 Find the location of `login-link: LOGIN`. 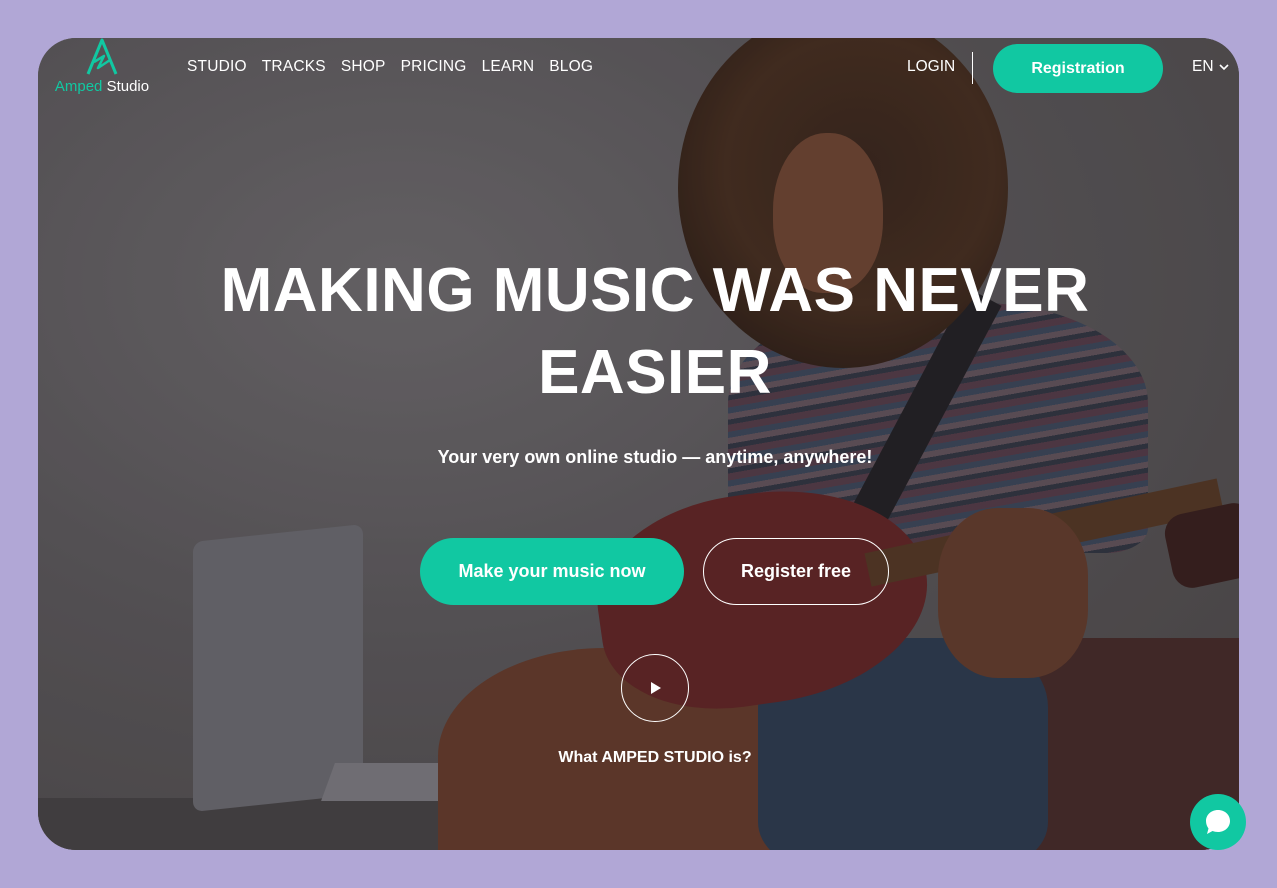

login-link: LOGIN is located at coordinates (931, 67).